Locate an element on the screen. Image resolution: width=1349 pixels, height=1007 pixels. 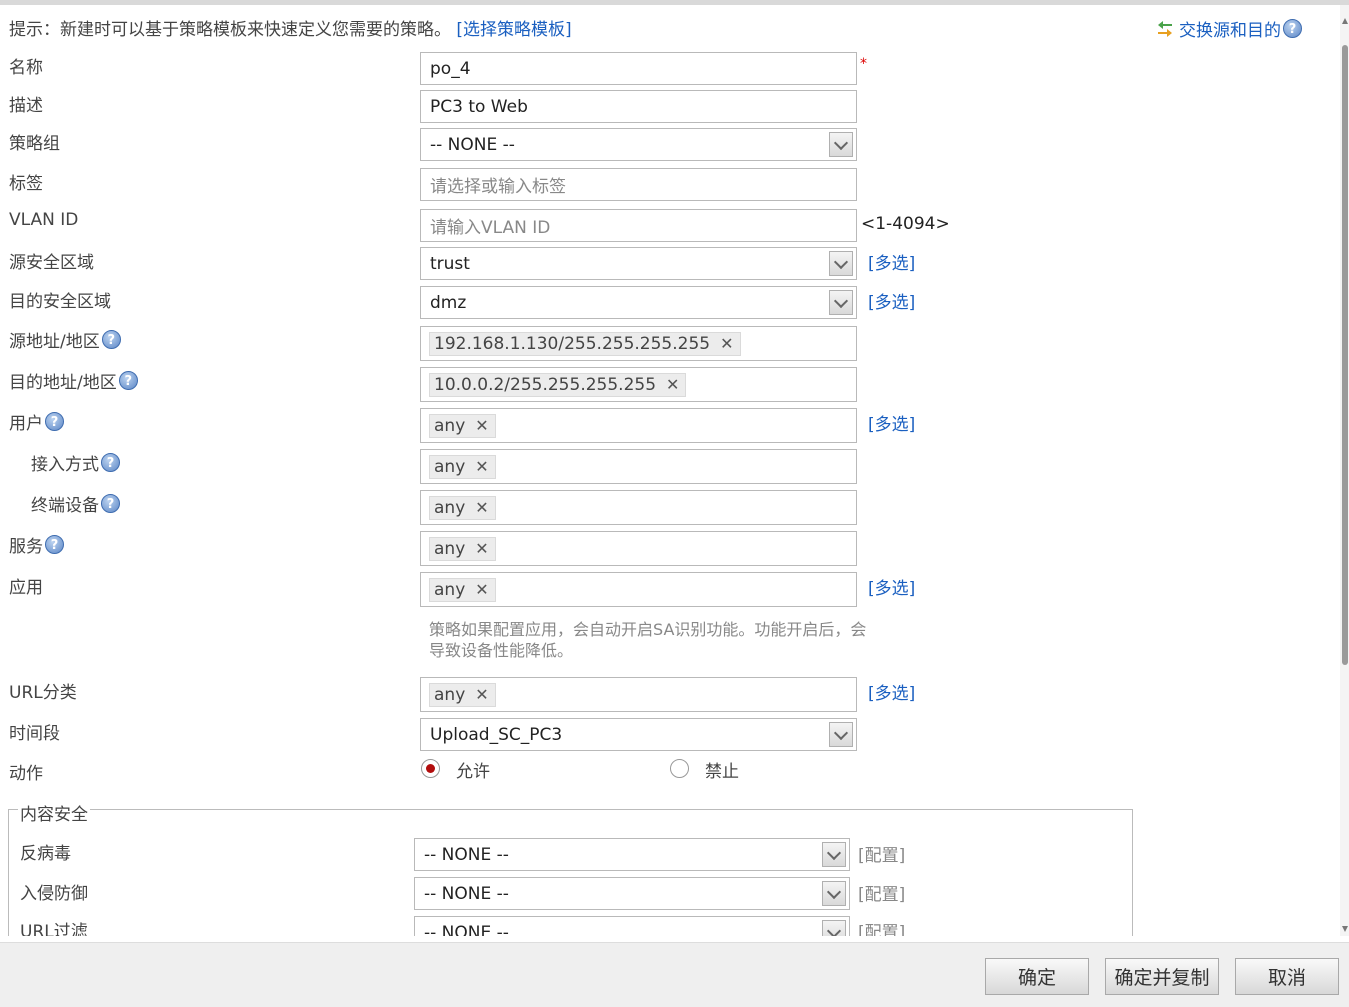
terminal-device-tag: any ✕ is located at coordinates (462, 507).